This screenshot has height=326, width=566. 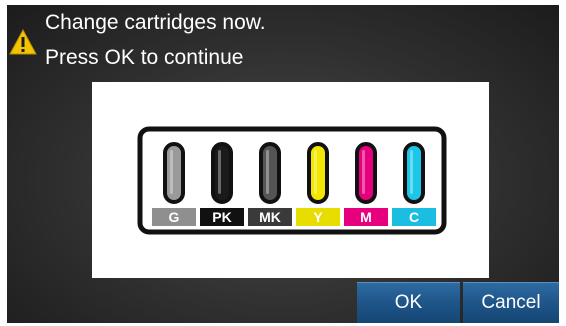 I want to click on cartridge-pk, so click(x=222, y=173).